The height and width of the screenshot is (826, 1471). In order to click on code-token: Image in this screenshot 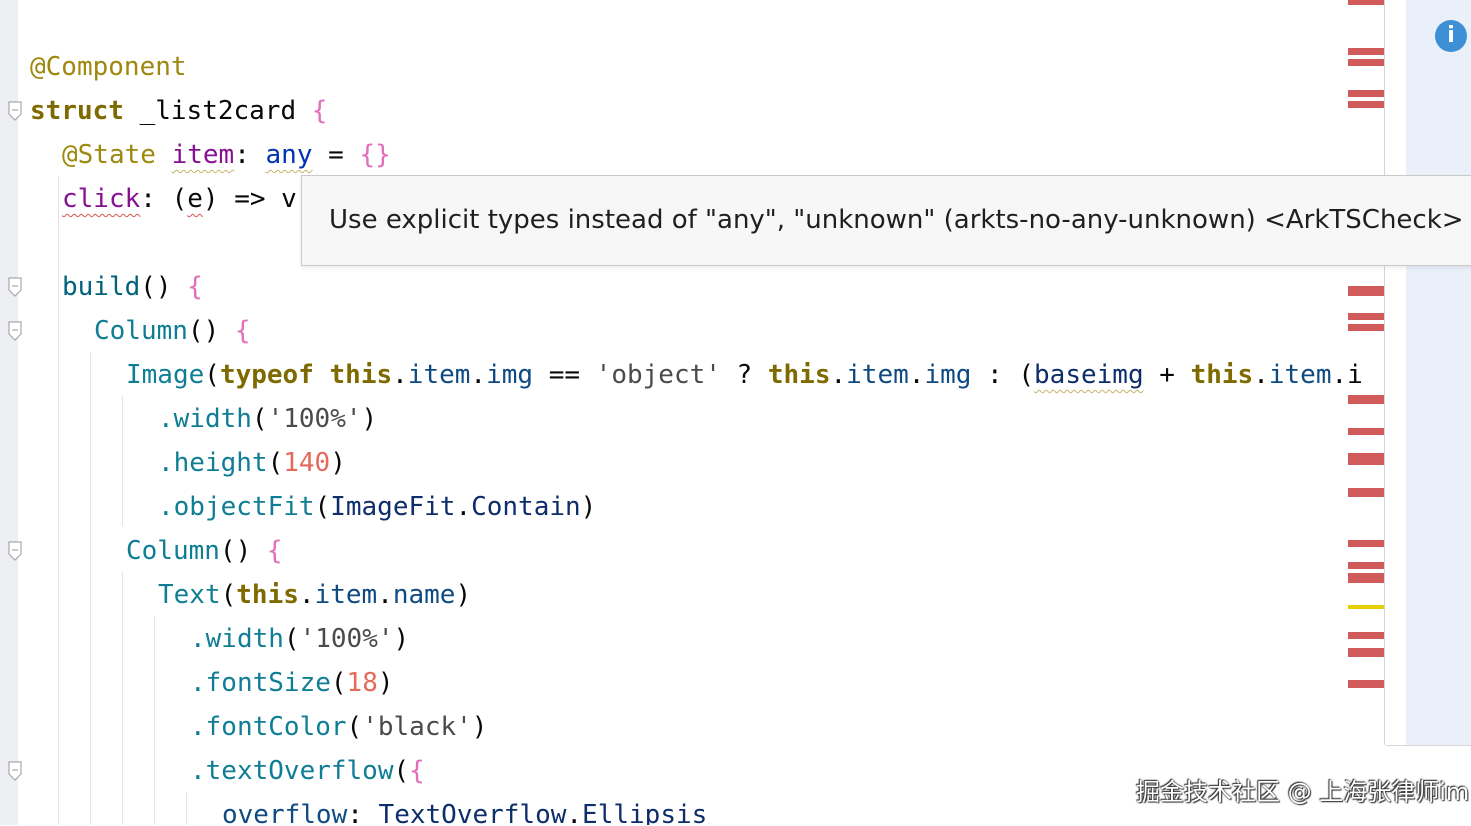, I will do `click(165, 375)`.